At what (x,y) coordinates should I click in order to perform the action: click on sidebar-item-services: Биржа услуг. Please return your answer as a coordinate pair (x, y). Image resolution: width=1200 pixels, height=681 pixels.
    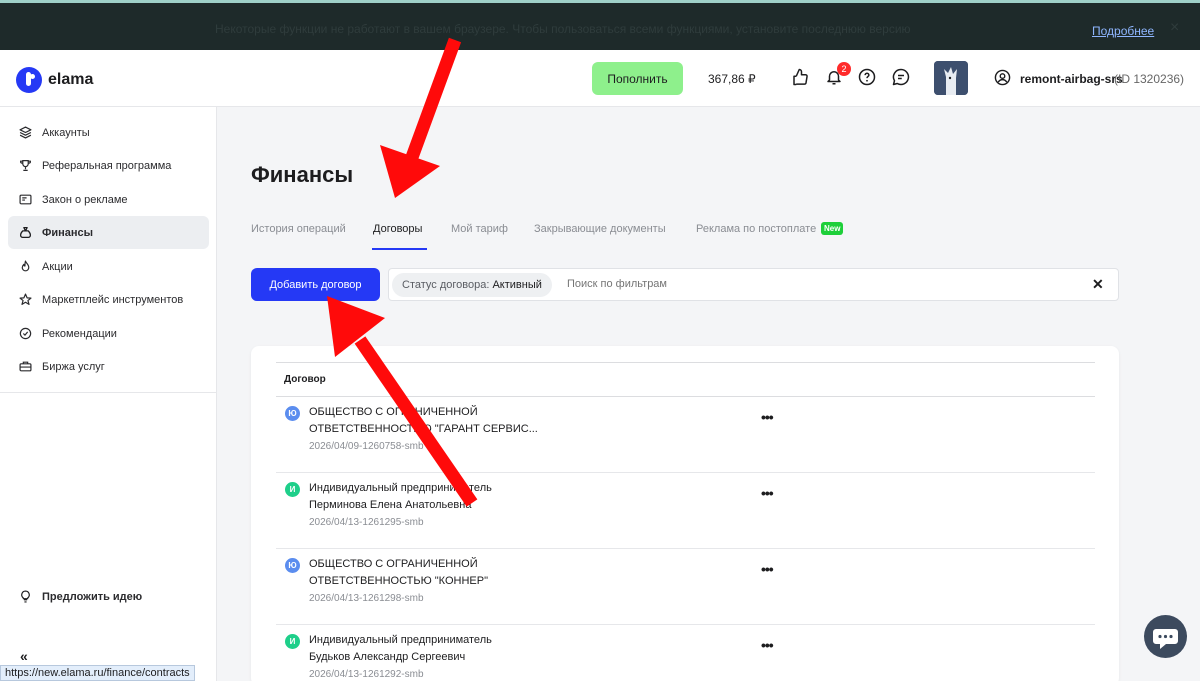
    Looking at the image, I should click on (108, 366).